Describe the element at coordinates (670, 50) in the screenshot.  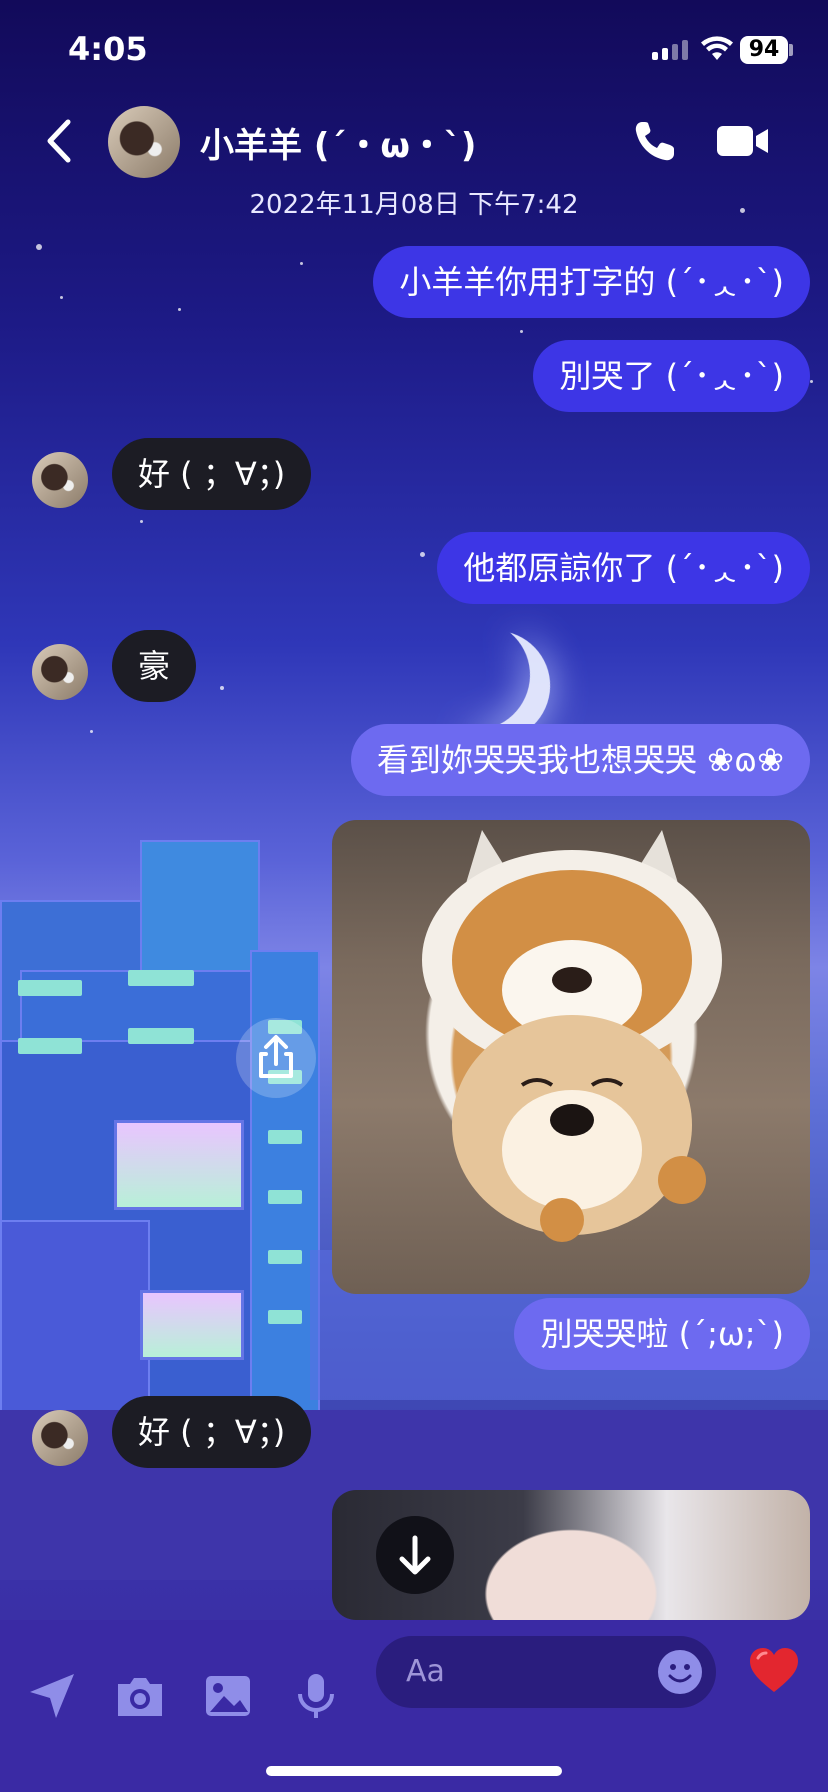
I see `cellular-signal-icon` at that location.